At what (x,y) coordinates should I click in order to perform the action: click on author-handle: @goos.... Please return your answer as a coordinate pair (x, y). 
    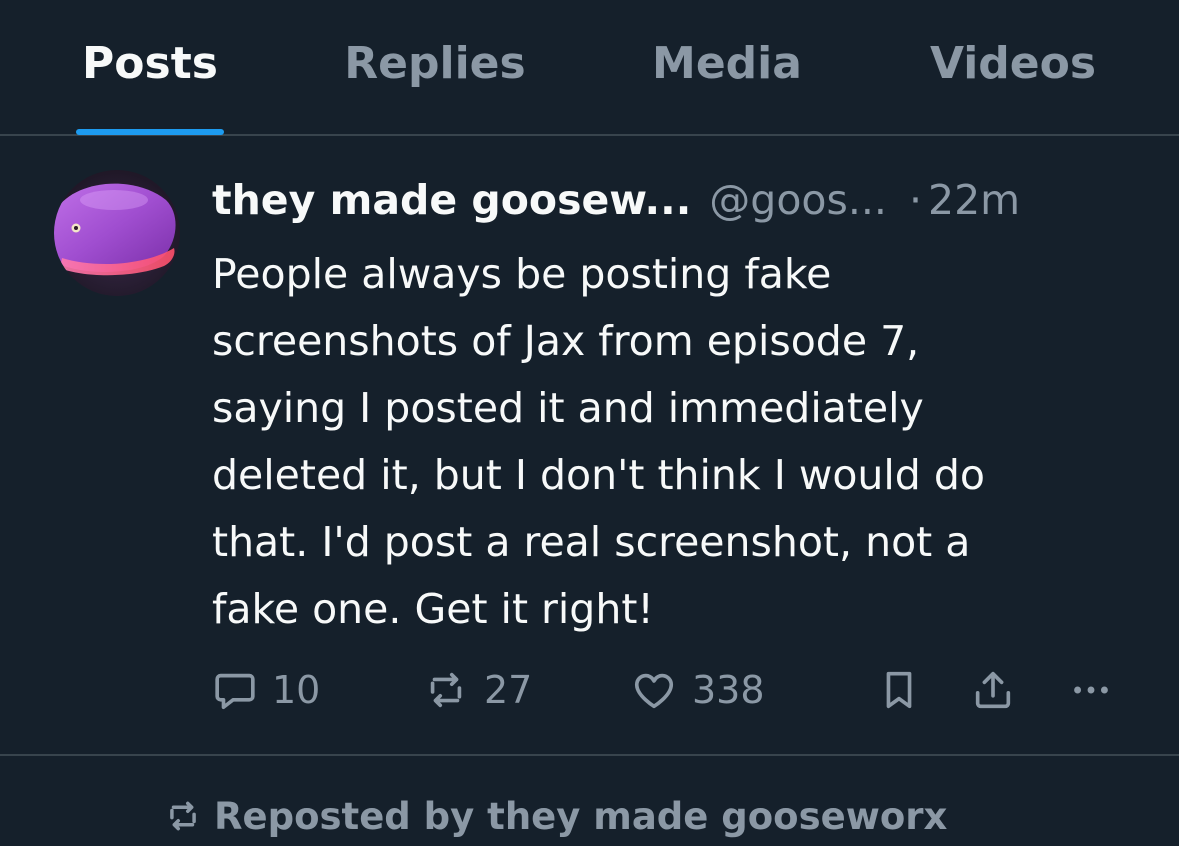
    Looking at the image, I should click on (798, 200).